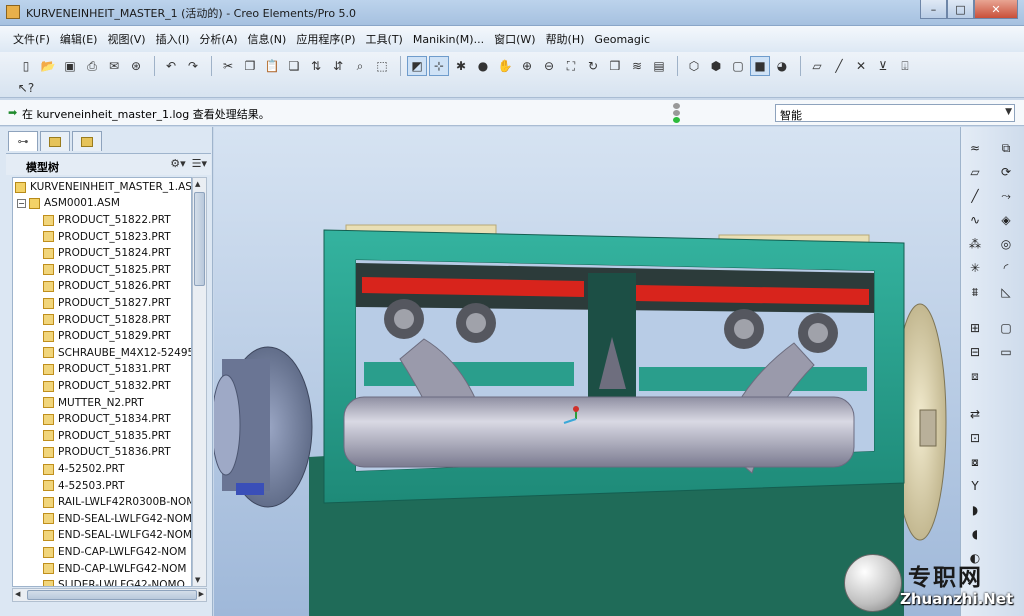  Describe the element at coordinates (817, 66) in the screenshot. I see `datum-plane-toggle-icon: ▱` at that location.